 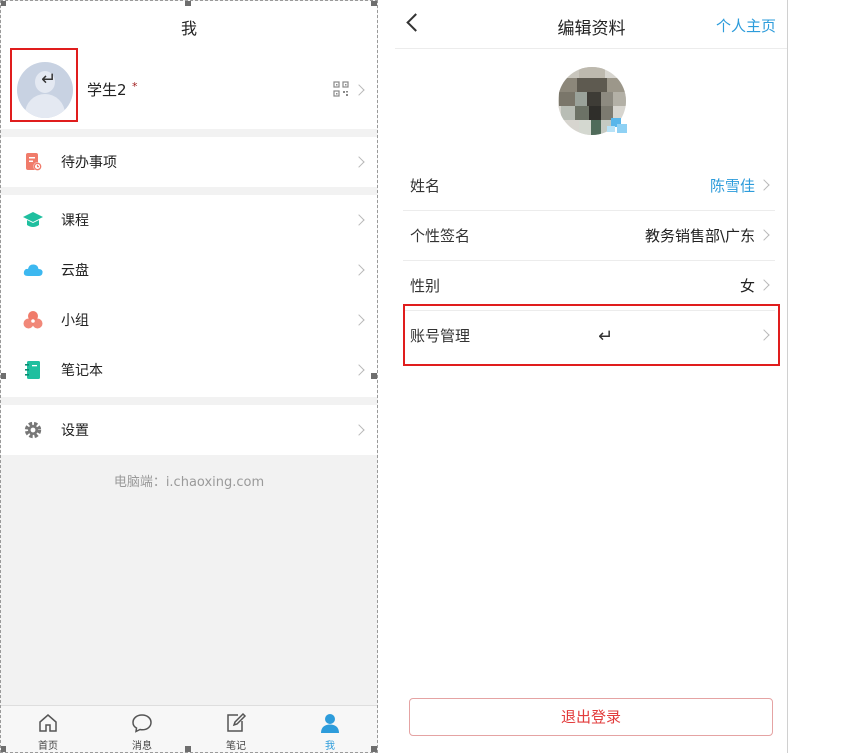 What do you see at coordinates (787, 376) in the screenshot?
I see `divider` at bounding box center [787, 376].